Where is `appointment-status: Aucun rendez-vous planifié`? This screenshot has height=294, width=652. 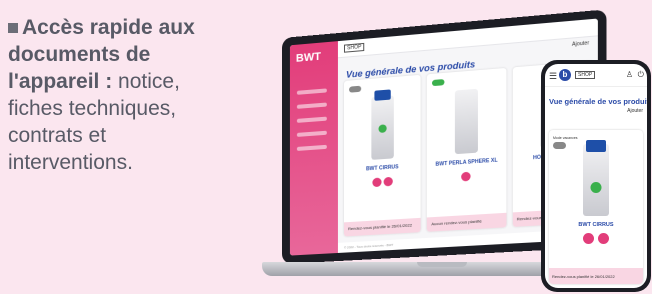 appointment-status: Aucun rendez-vous planifié is located at coordinates (467, 222).